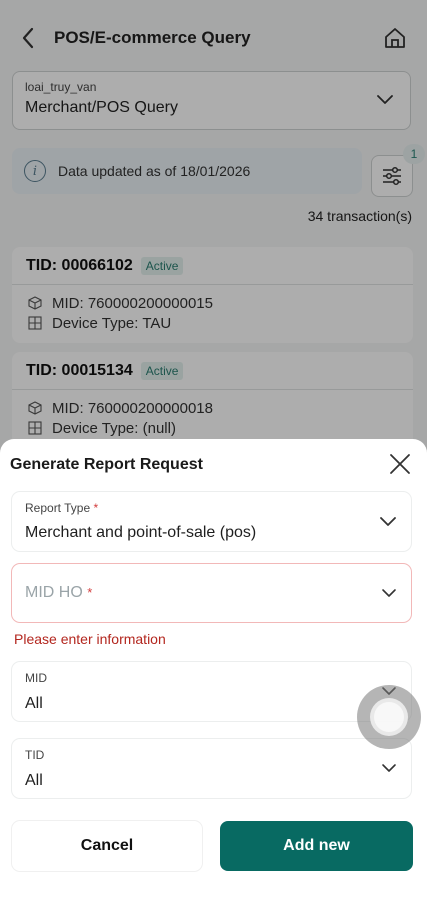 The image size is (427, 903). Describe the element at coordinates (59, 592) in the screenshot. I see `mid-ho-placeholder: MID HO *` at that location.